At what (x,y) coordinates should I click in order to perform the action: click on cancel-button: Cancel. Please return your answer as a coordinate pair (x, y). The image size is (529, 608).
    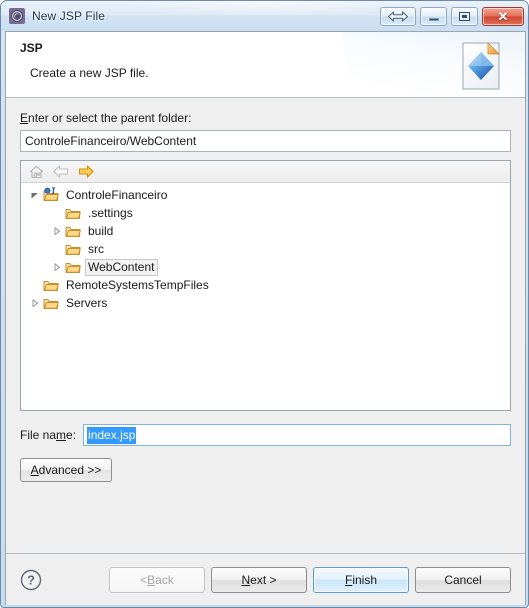
    Looking at the image, I should click on (463, 579).